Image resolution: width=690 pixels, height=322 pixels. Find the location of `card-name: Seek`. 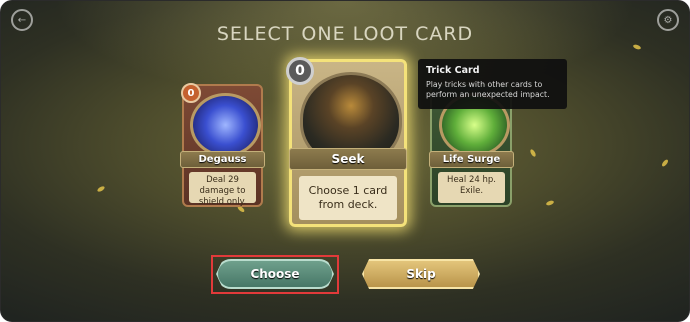

card-name: Seek is located at coordinates (348, 159).